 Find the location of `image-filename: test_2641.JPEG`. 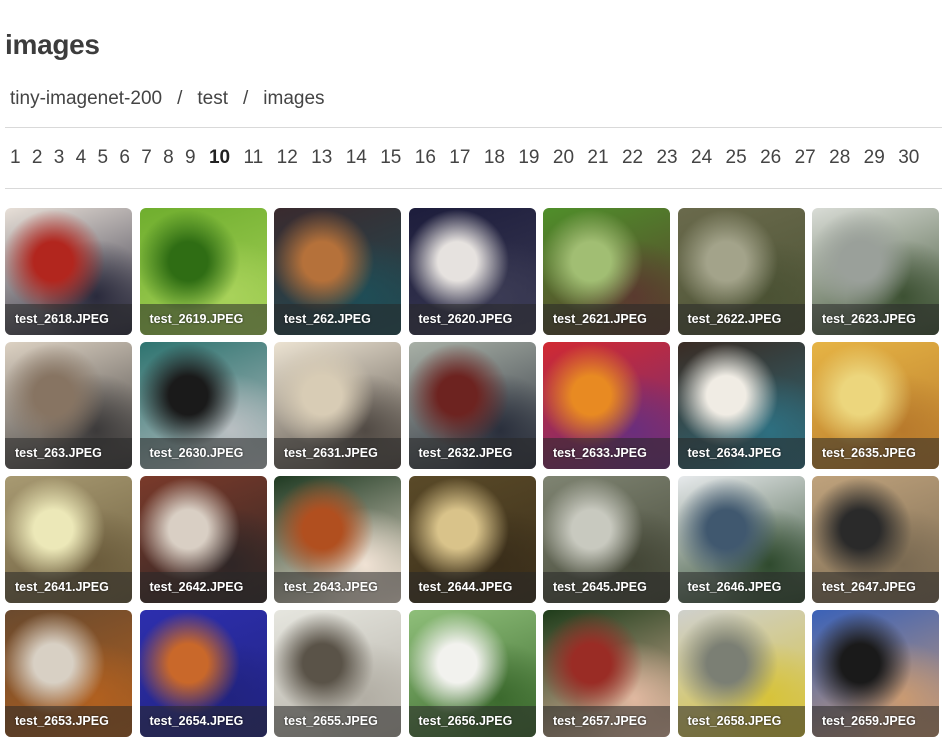

image-filename: test_2641.JPEG is located at coordinates (68, 587).